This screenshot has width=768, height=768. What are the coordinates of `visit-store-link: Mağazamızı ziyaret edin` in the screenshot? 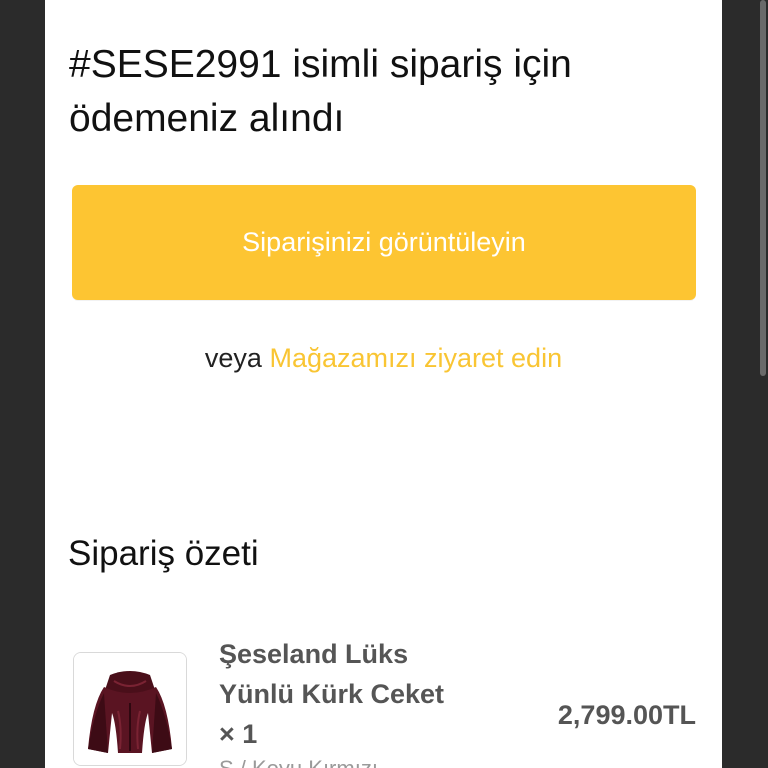 It's located at (415, 358).